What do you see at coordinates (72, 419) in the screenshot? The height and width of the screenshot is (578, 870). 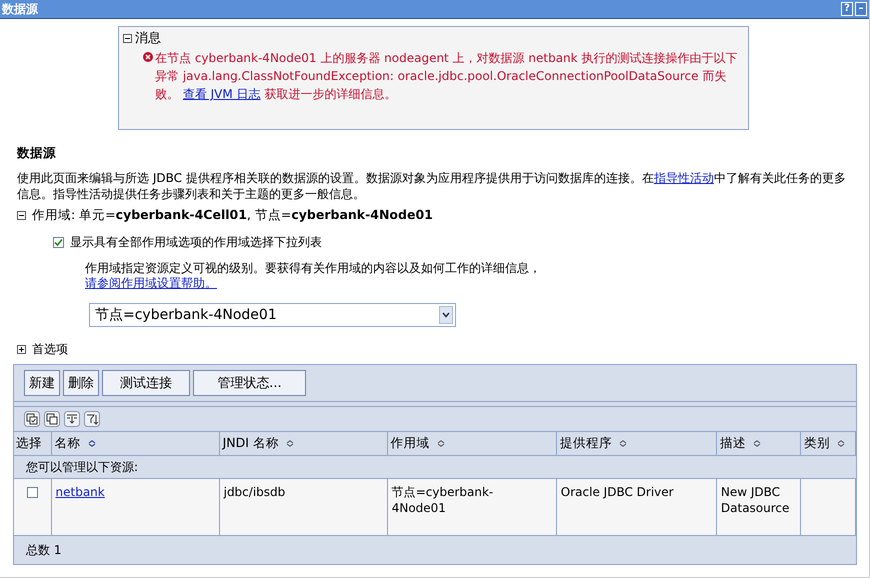 I see `filter-icon` at bounding box center [72, 419].